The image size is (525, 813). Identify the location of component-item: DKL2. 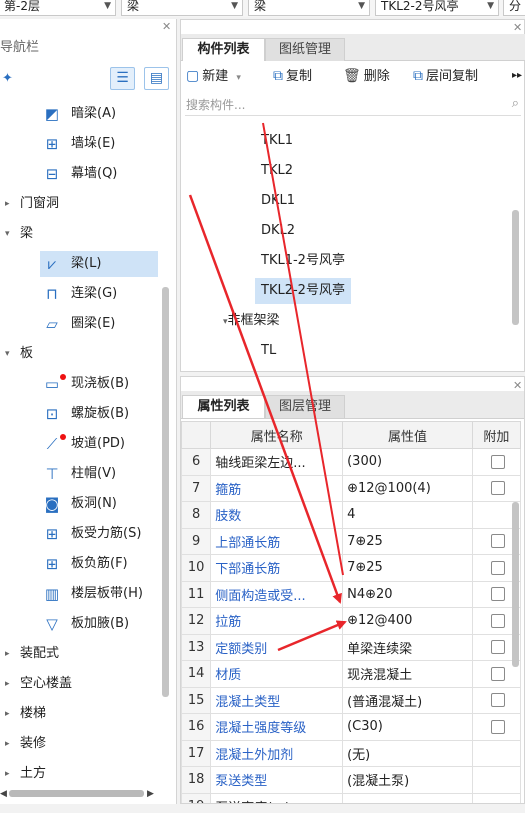
(278, 231).